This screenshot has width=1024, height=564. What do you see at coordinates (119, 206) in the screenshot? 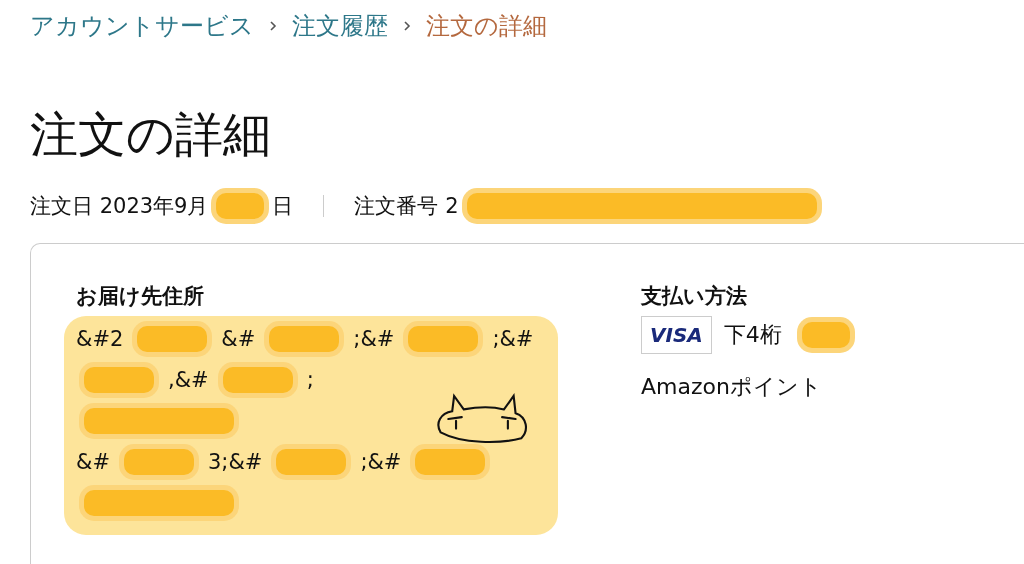
I see `order-info-text: 注文日 2023年9月` at bounding box center [119, 206].